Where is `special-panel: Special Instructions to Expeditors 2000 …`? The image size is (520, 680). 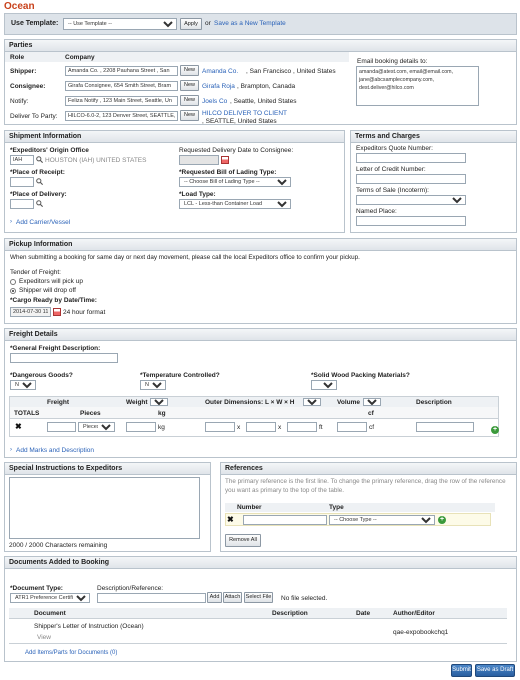 special-panel: Special Instructions to Expeditors 2000 … is located at coordinates (107, 507).